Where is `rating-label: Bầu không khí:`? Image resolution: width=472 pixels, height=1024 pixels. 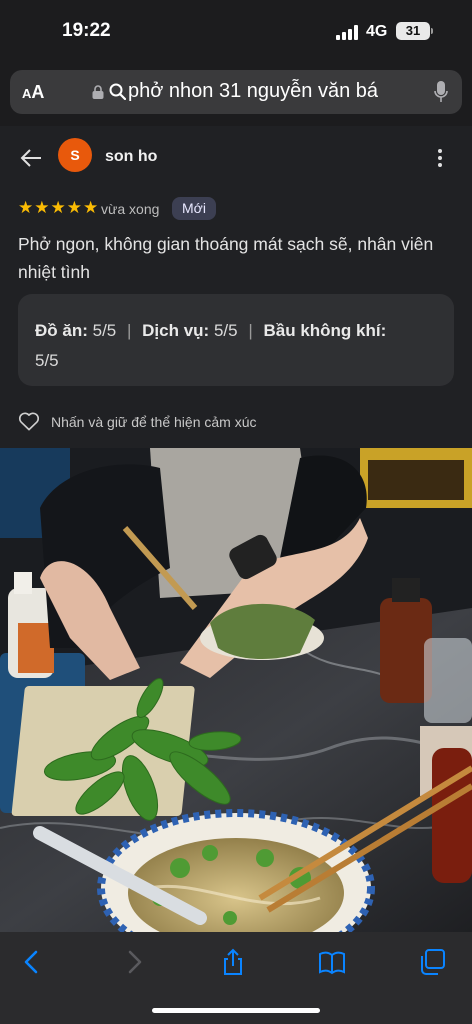
rating-label: Bầu không khí: is located at coordinates (325, 330).